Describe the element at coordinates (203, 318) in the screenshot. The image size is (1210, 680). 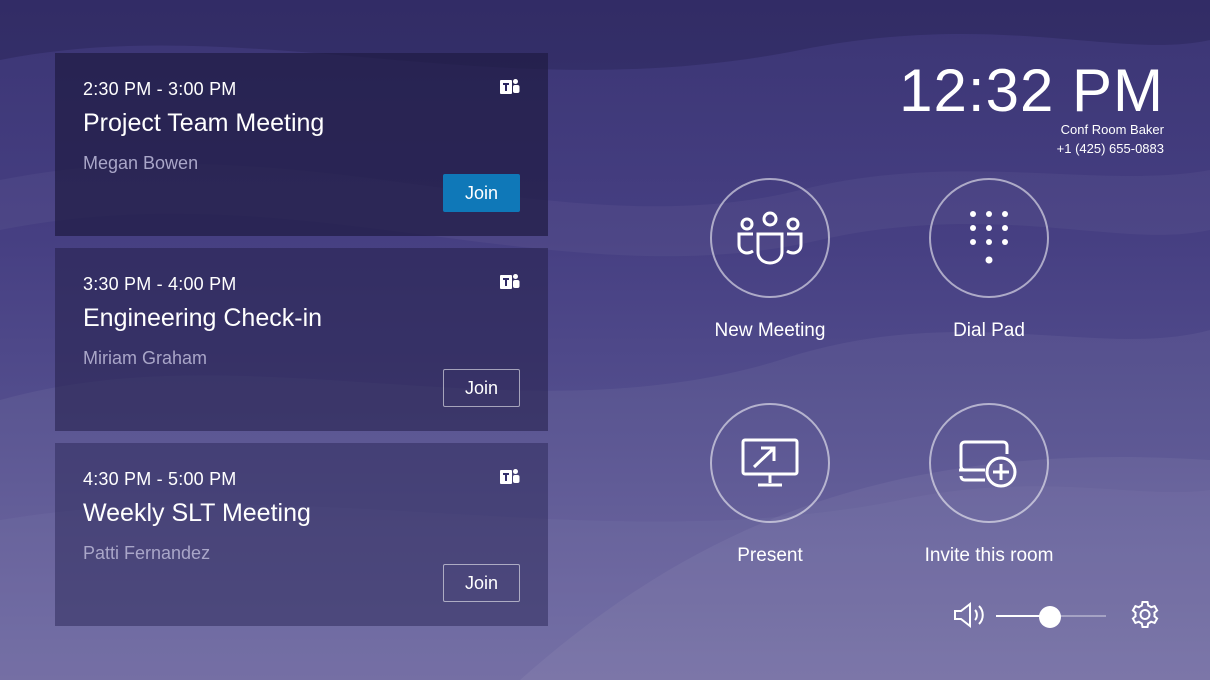
I see `meeting-title: Engineering Check-in` at that location.